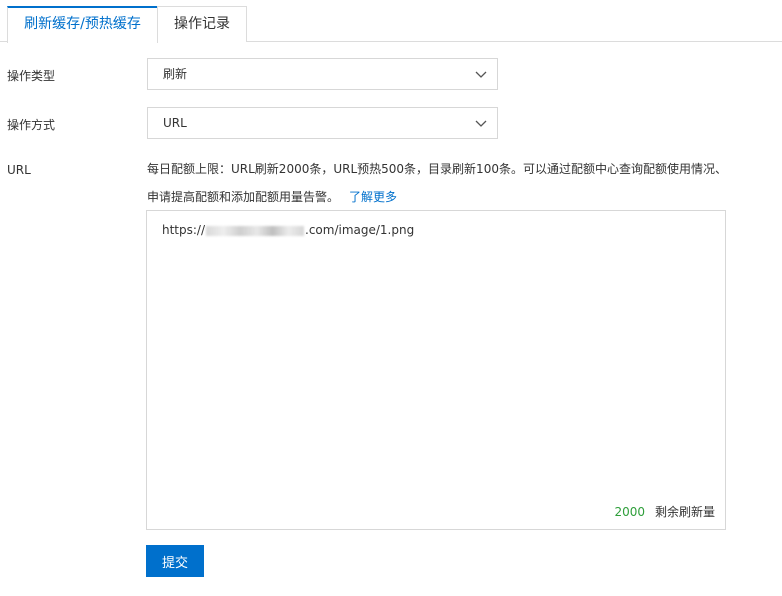 The image size is (782, 596). What do you see at coordinates (19, 170) in the screenshot?
I see `url-label: URL` at bounding box center [19, 170].